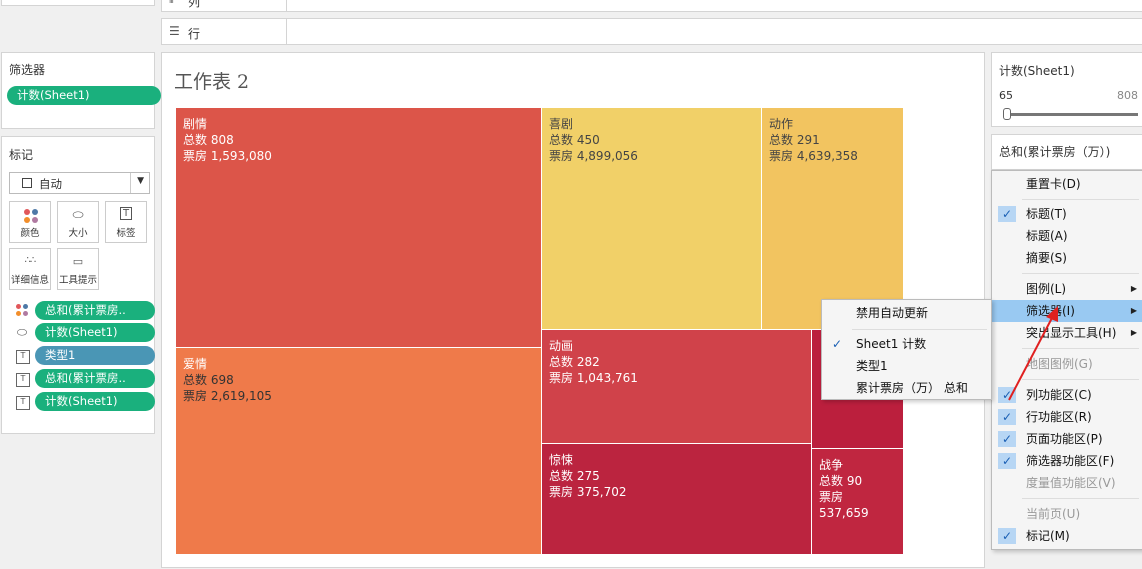 The height and width of the screenshot is (569, 1142). I want to click on treemap-tile: 动作 总数 291 票房 4,639,358, so click(833, 219).